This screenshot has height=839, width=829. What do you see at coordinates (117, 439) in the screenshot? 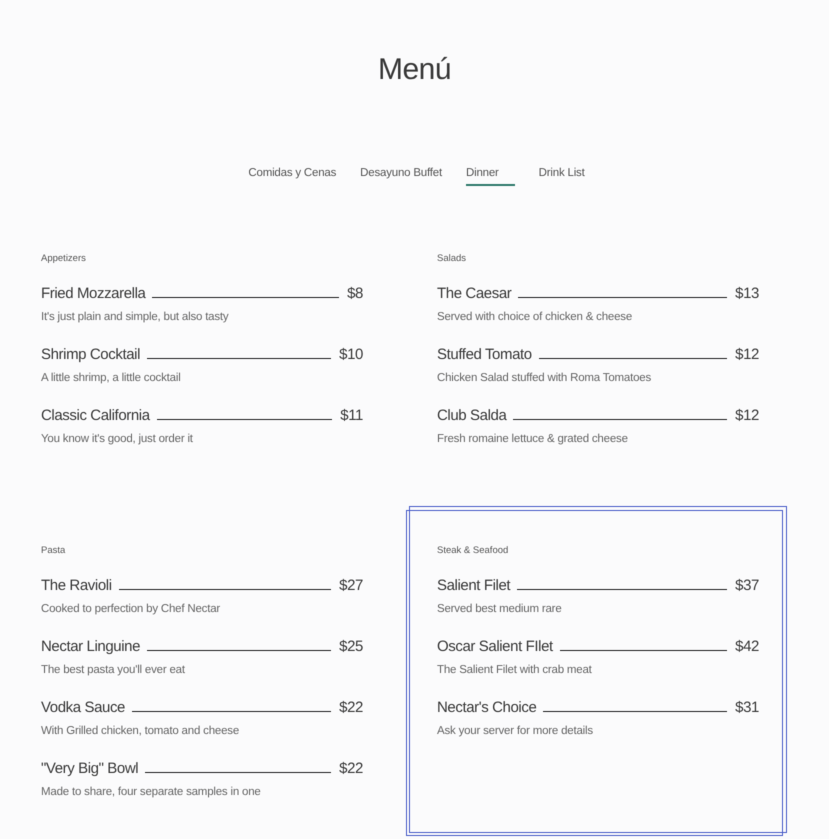
I see `dish-description: You know it's good, just order it` at bounding box center [117, 439].